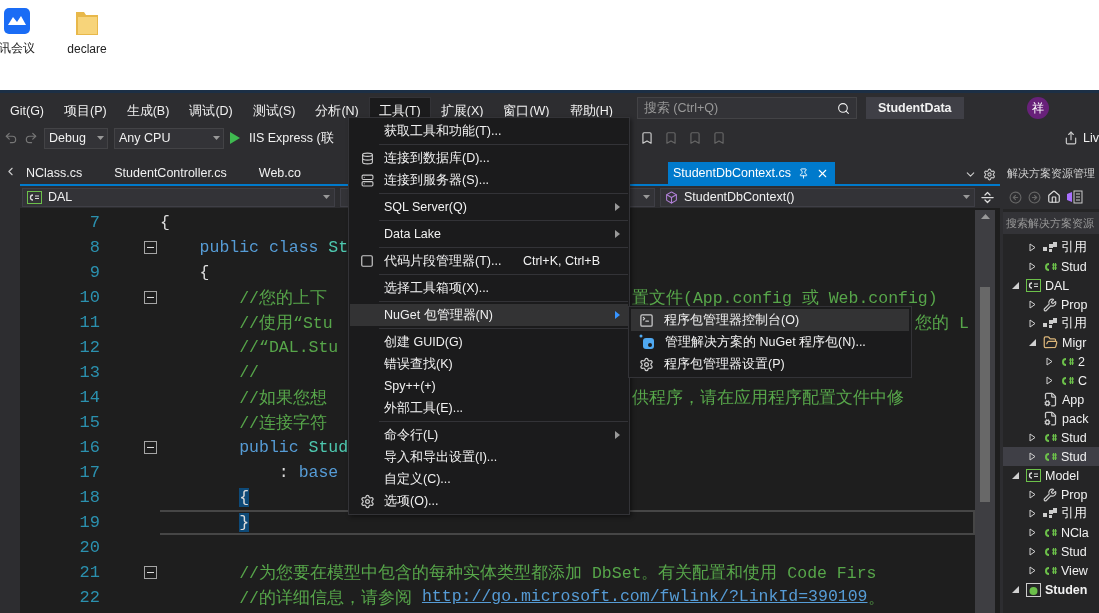 This screenshot has height=613, width=1099. What do you see at coordinates (27, 110) in the screenshot?
I see `menu-bar-item: Git(G)` at bounding box center [27, 110].